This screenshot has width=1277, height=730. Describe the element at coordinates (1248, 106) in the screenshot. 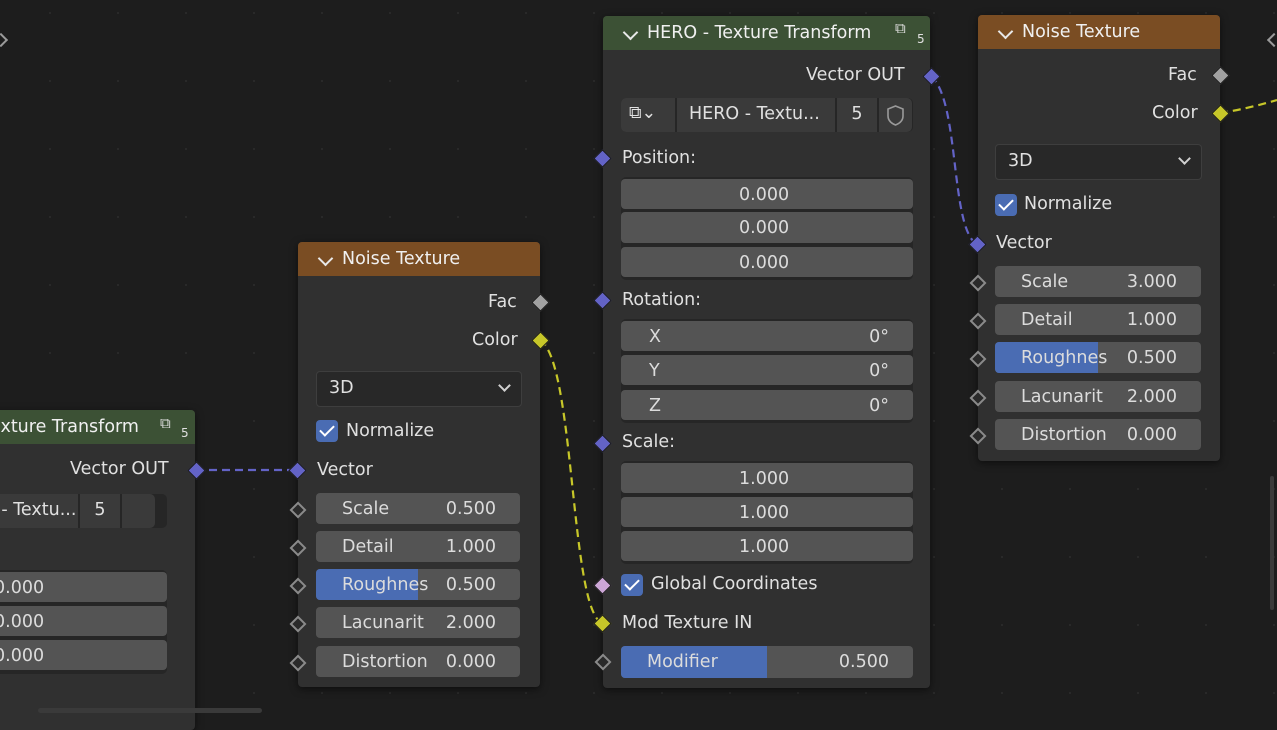

I see `link-color-noise2-offscreen` at that location.